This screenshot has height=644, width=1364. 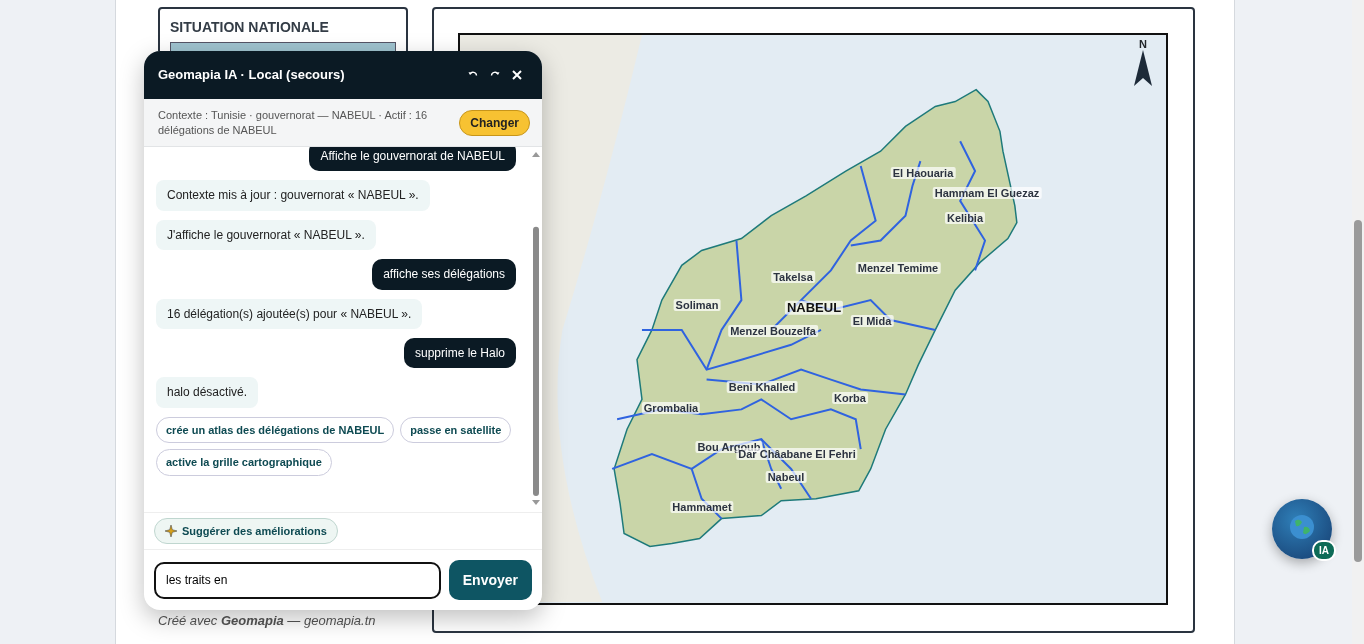 I want to click on credit-text: Créé avec Geomapia — geomapia.tn, so click(x=267, y=620).